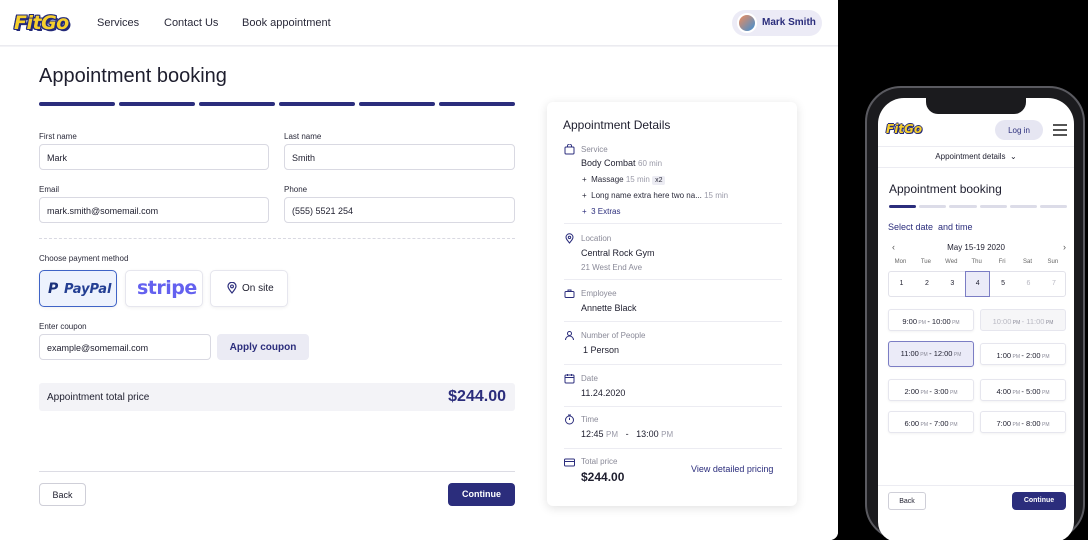 The image size is (1088, 540). Describe the element at coordinates (789, 22) in the screenshot. I see `user-name: Mark Smith` at that location.